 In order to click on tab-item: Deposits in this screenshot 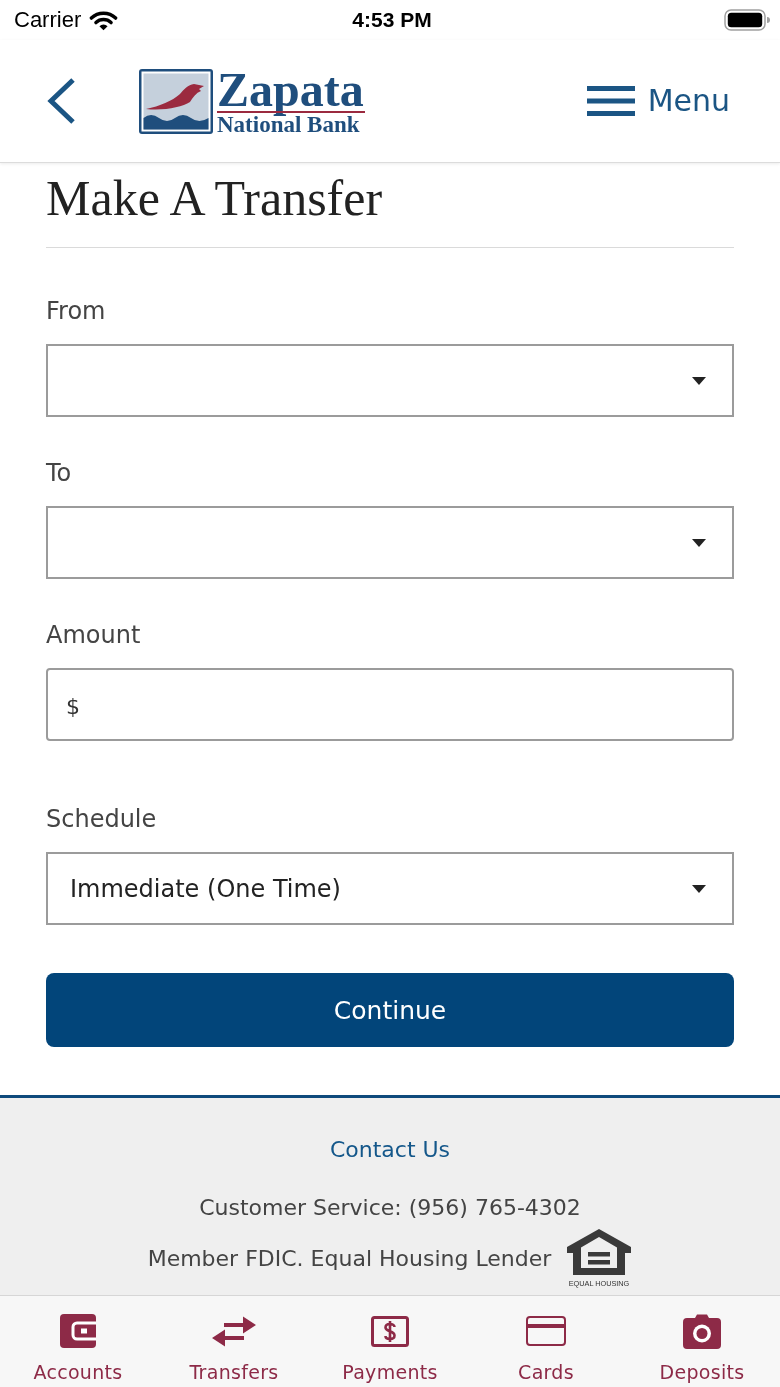, I will do `click(702, 1341)`.